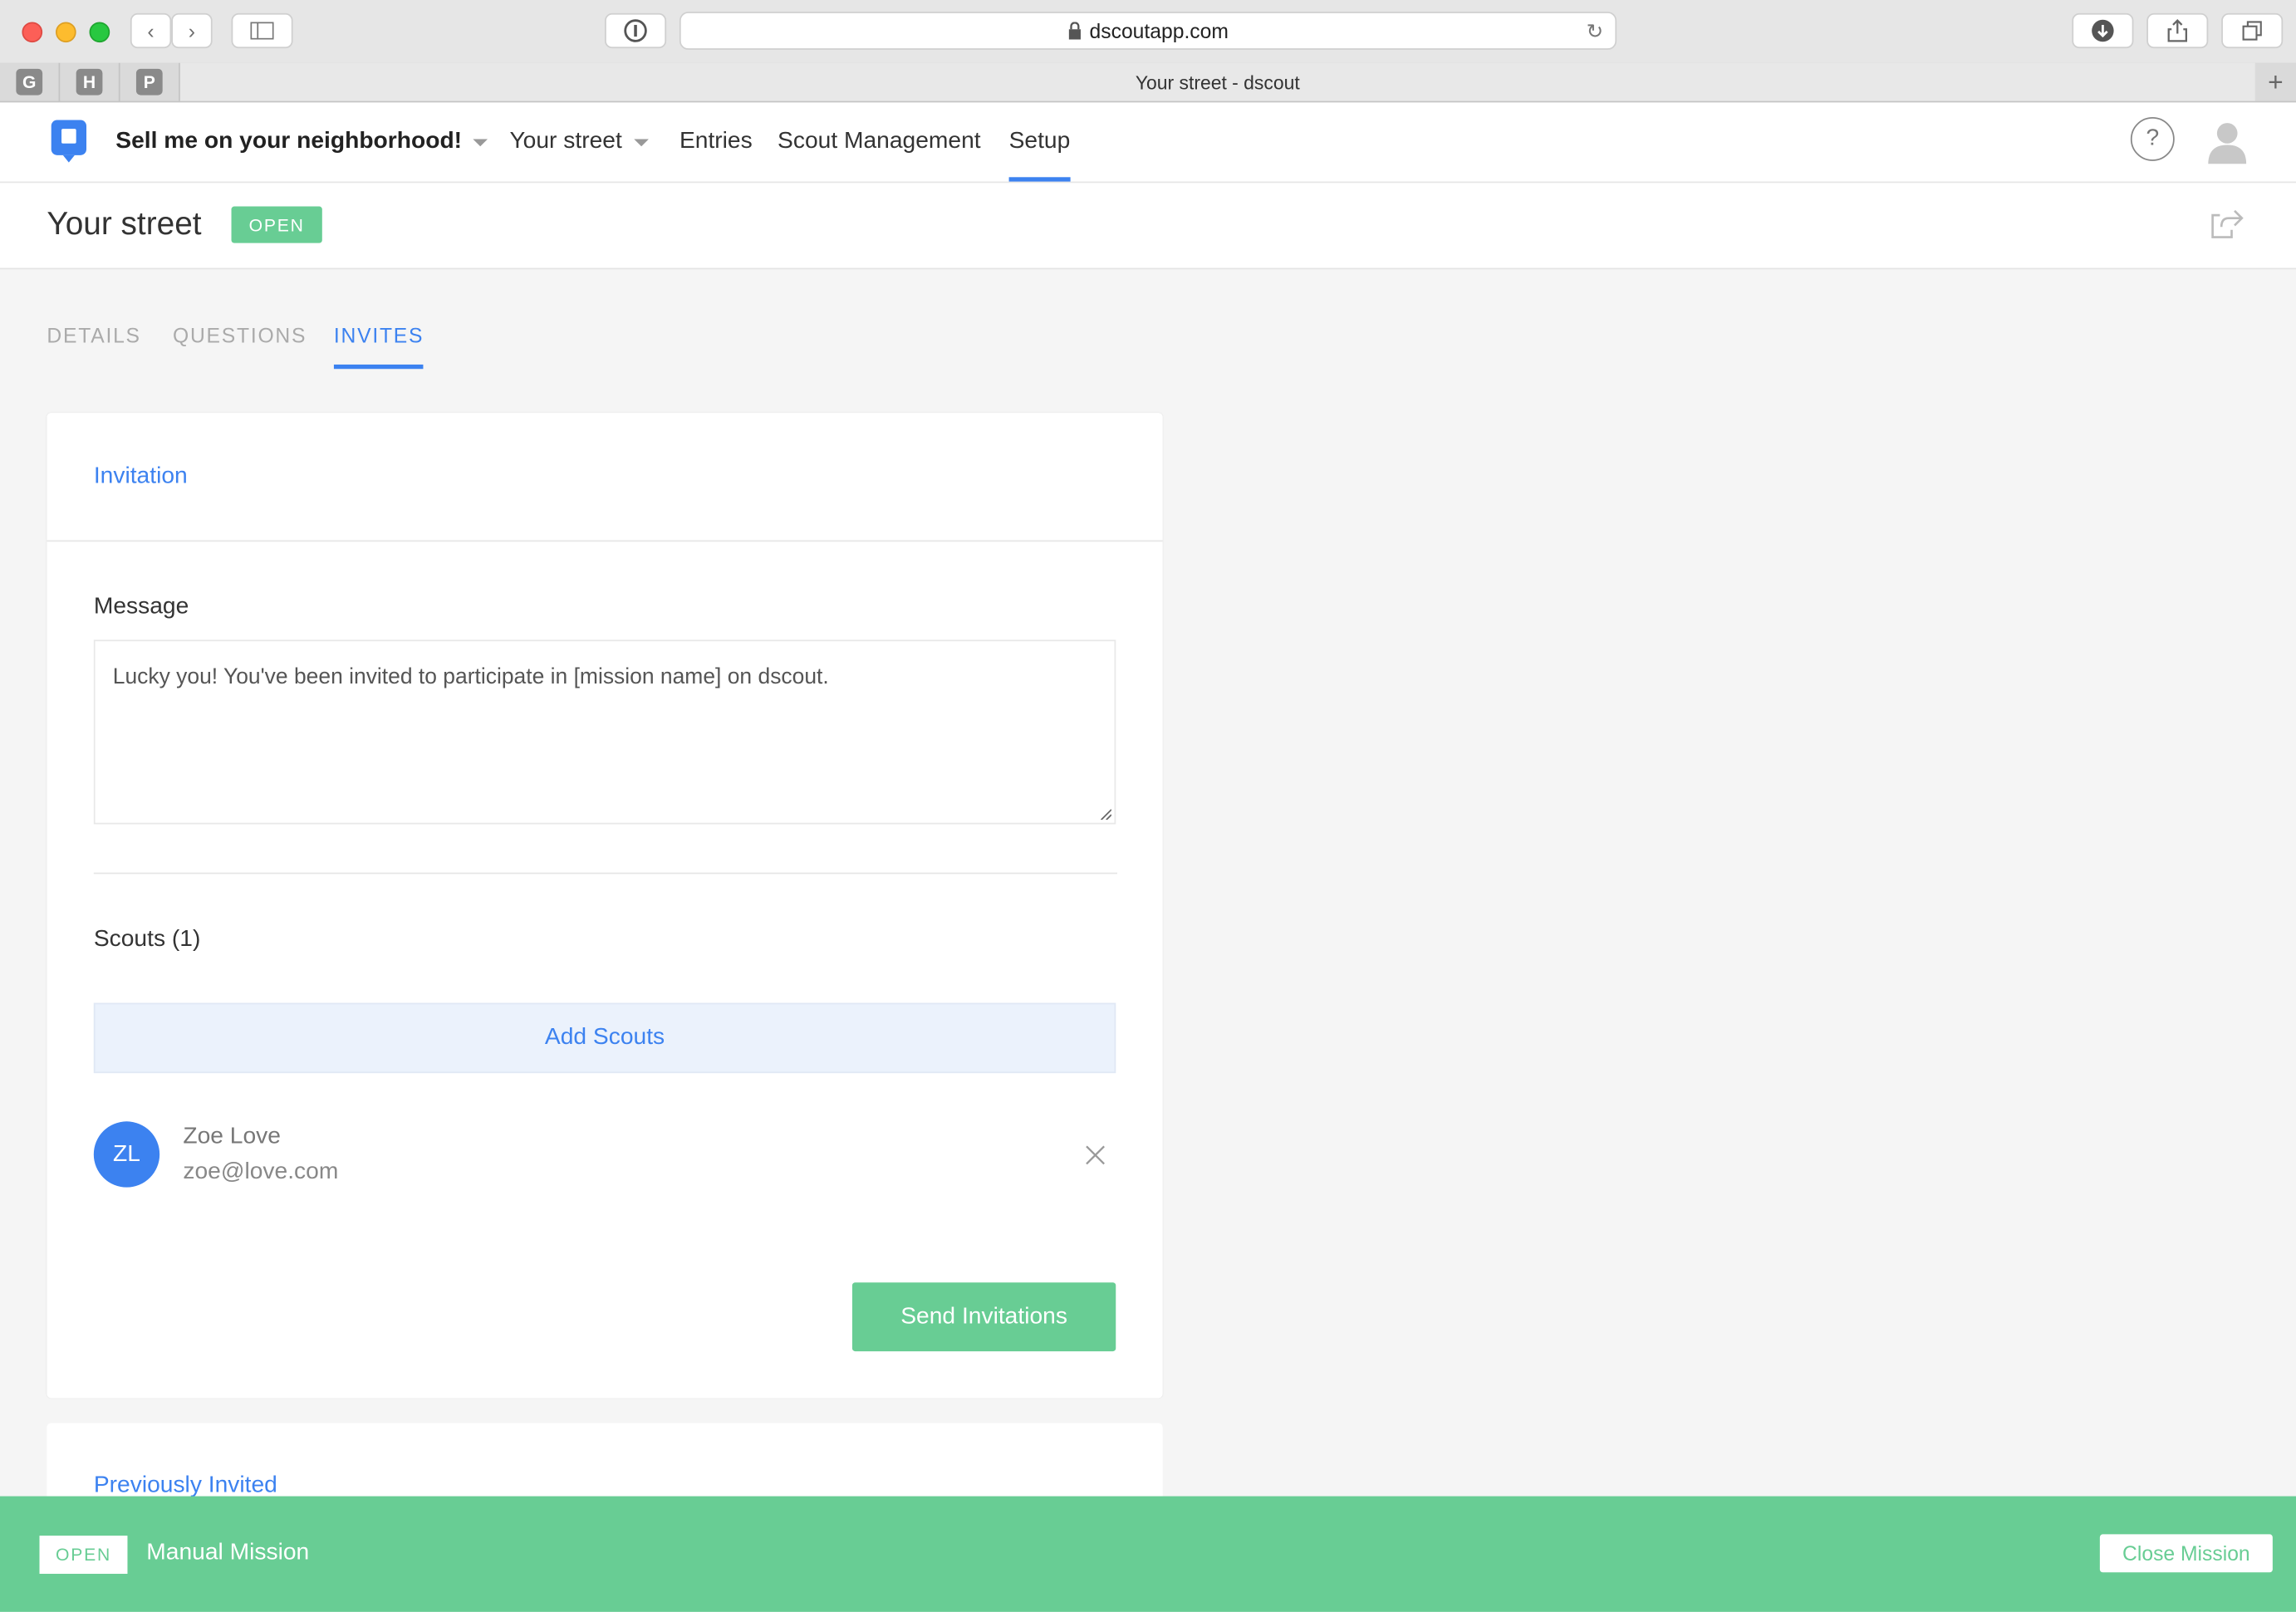  Describe the element at coordinates (276, 224) in the screenshot. I see `status-badge: OPEN` at that location.